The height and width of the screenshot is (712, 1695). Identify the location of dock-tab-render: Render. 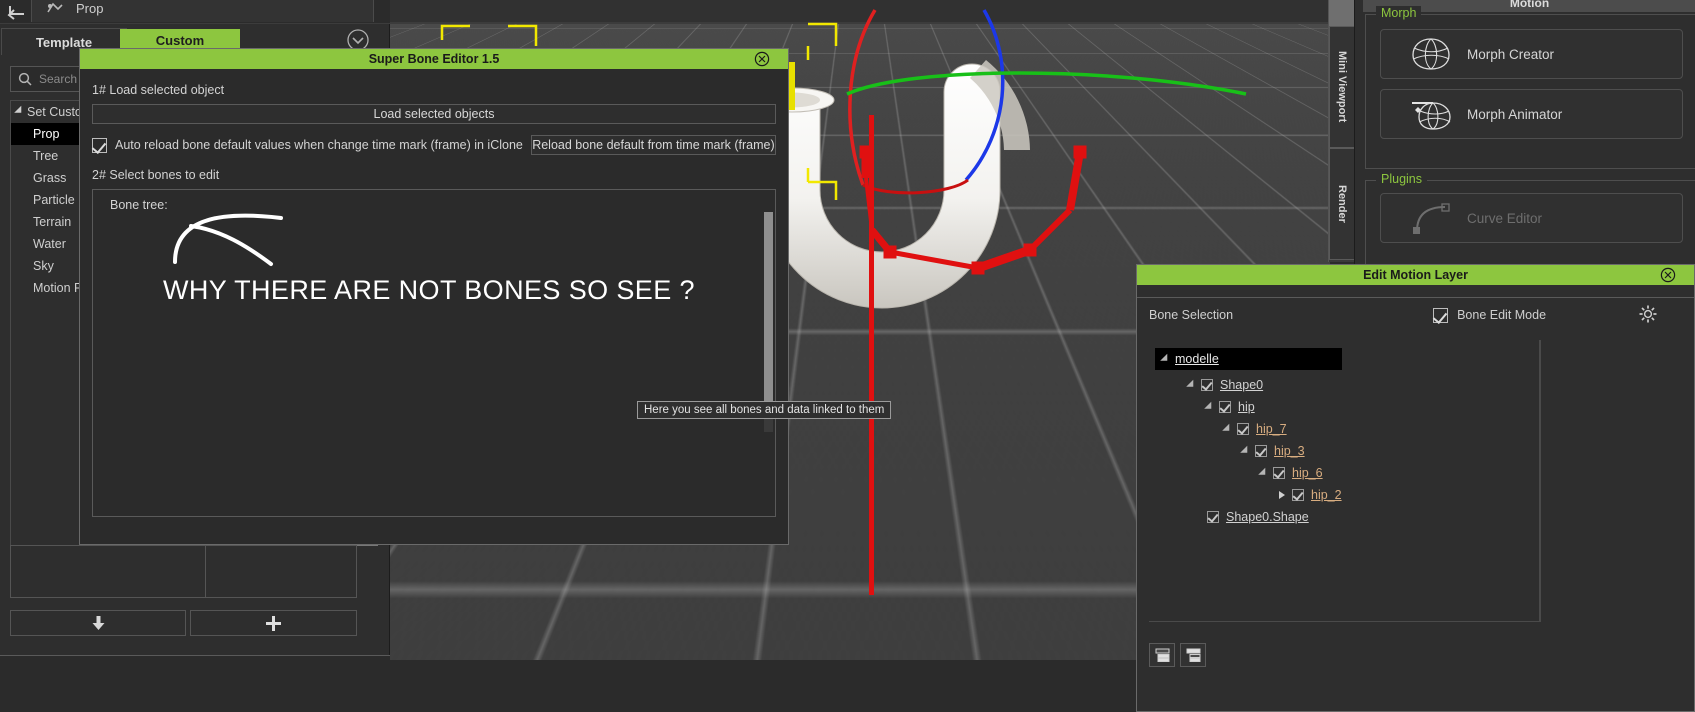
(1342, 204).